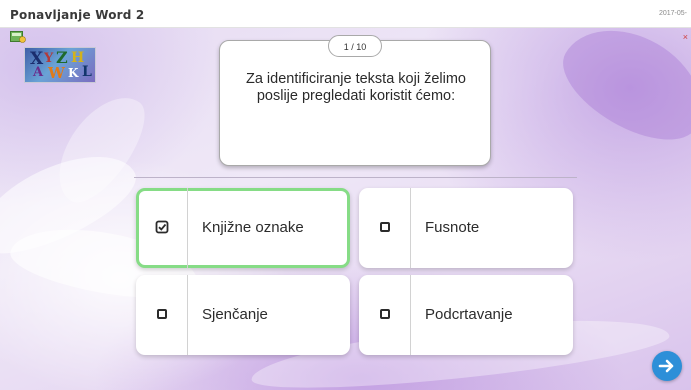  Describe the element at coordinates (18, 37) in the screenshot. I see `quiz-icon` at that location.